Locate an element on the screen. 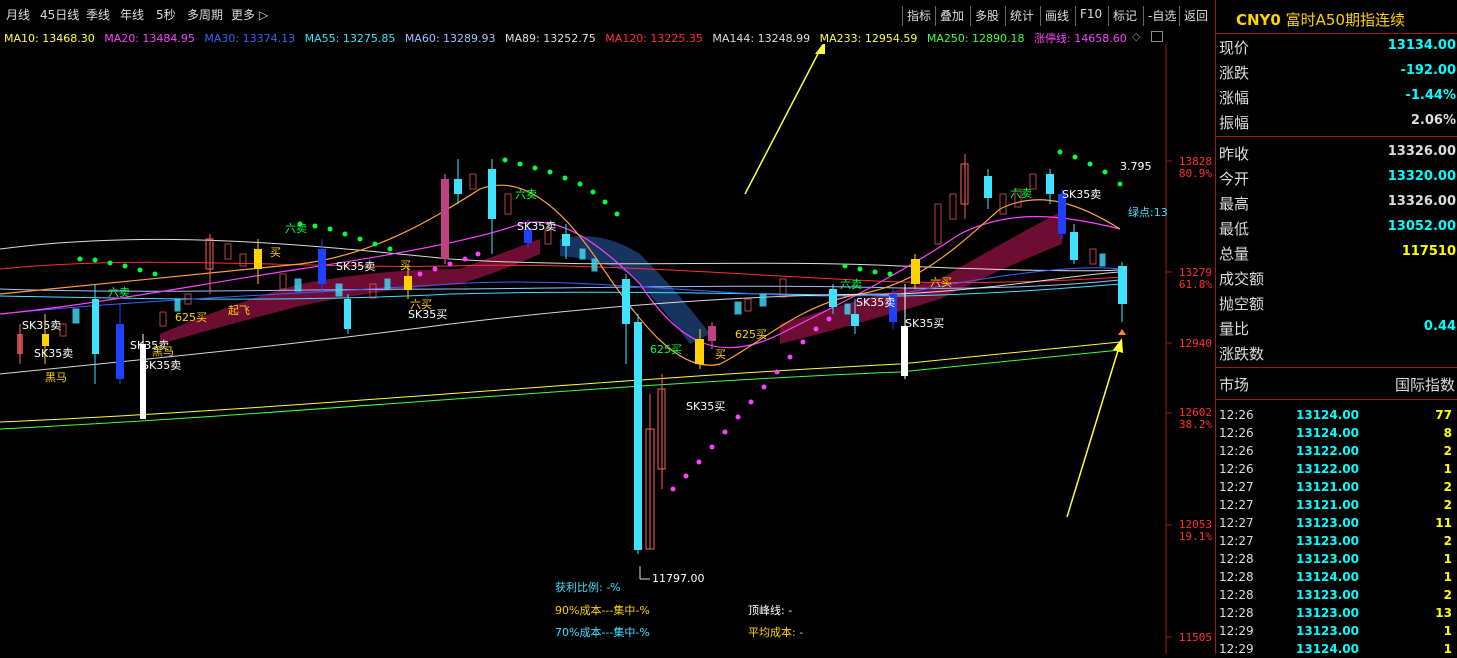 The height and width of the screenshot is (658, 1457). f10-button: F10 is located at coordinates (1090, 16).